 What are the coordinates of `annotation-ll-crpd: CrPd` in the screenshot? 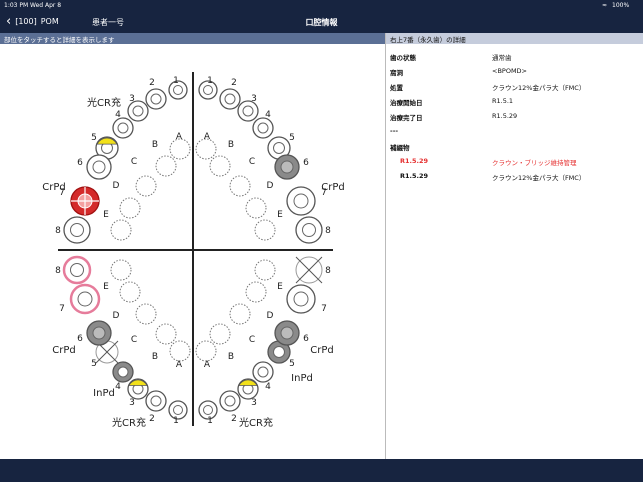 It's located at (63, 350).